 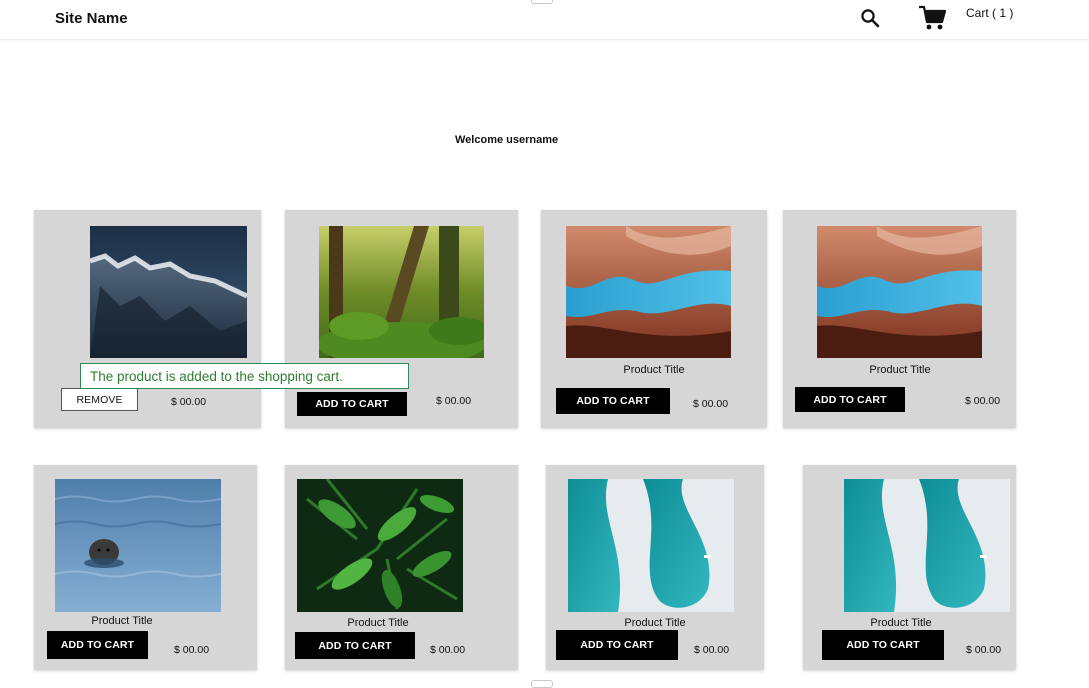 What do you see at coordinates (544, 20) in the screenshot?
I see `top-navbar: Site Name Cart ( 1 )` at bounding box center [544, 20].